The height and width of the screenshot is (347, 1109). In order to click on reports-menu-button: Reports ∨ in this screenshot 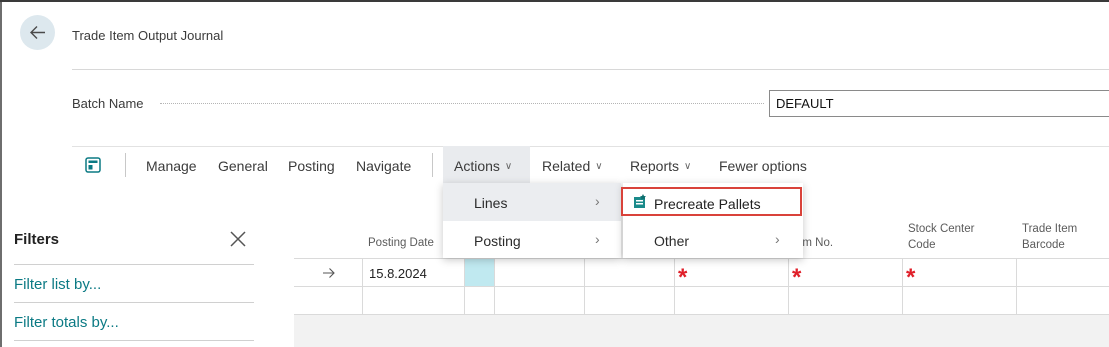, I will do `click(660, 166)`.